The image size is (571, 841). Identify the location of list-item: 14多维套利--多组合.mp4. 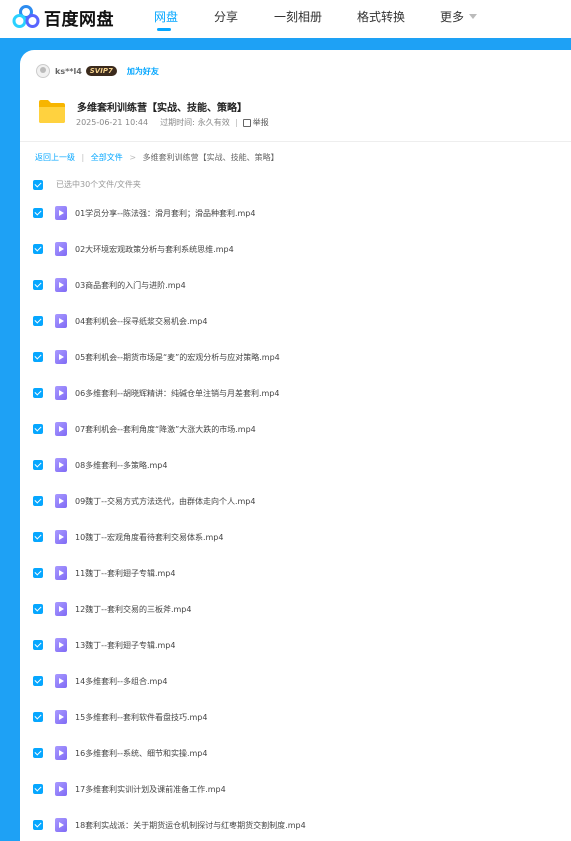
(295, 687).